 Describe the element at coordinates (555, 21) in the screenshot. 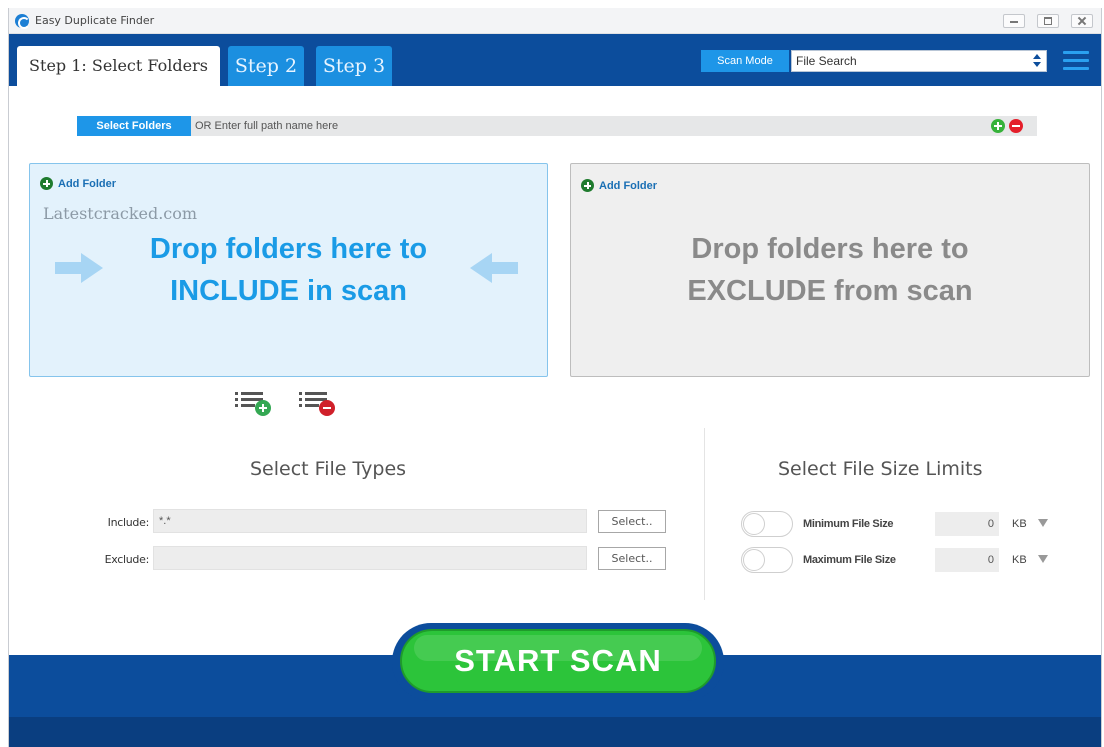

I see `title-bar: Easy Duplicate Finder` at that location.